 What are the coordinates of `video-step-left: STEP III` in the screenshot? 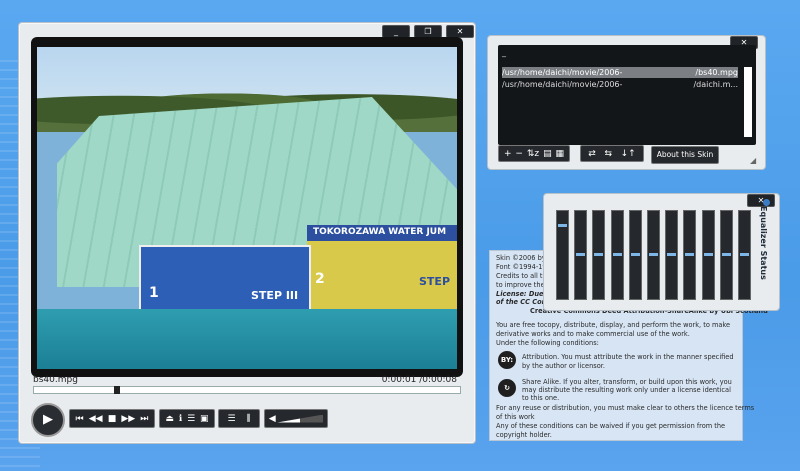 It's located at (275, 295).